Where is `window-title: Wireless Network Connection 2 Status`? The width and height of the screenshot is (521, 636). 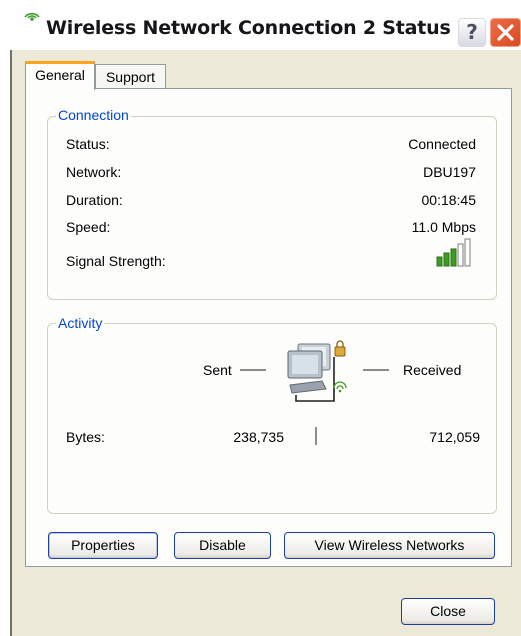
window-title: Wireless Network Connection 2 Status is located at coordinates (248, 28).